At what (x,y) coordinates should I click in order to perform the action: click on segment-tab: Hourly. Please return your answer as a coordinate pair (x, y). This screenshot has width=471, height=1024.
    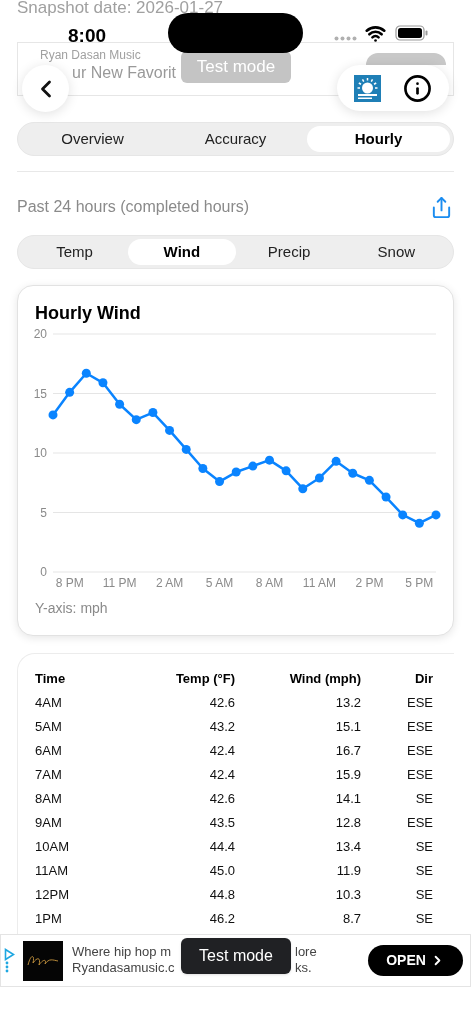
    Looking at the image, I should click on (378, 139).